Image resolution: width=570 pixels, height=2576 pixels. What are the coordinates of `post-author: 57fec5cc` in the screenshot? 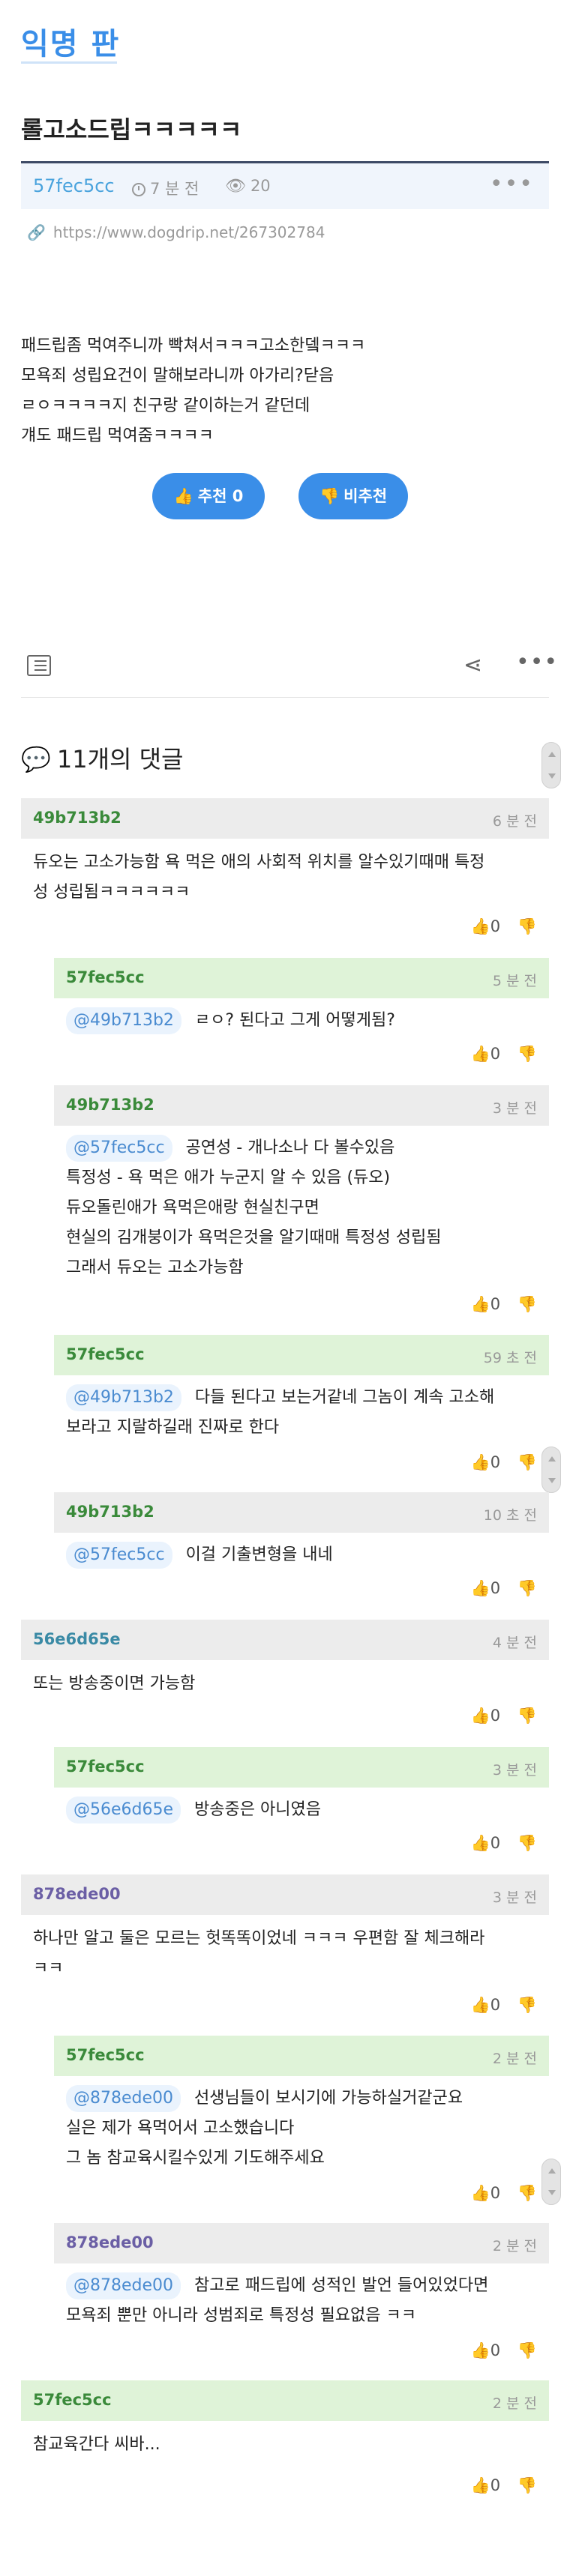 It's located at (74, 185).